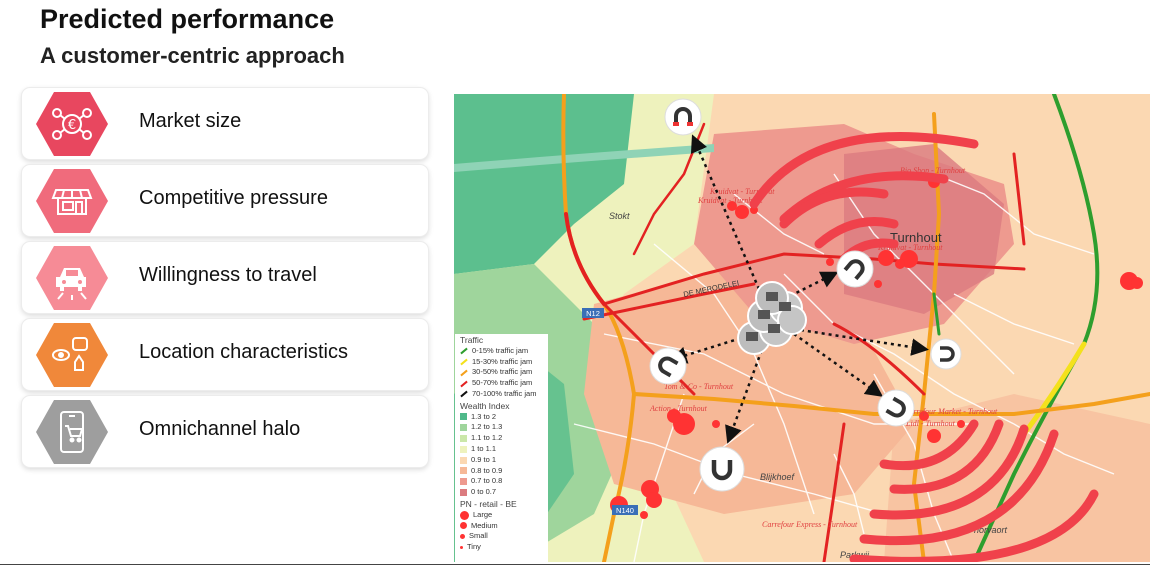 The height and width of the screenshot is (567, 1150). What do you see at coordinates (504, 526) in the screenshot?
I see `legend-item: Medium` at bounding box center [504, 526].